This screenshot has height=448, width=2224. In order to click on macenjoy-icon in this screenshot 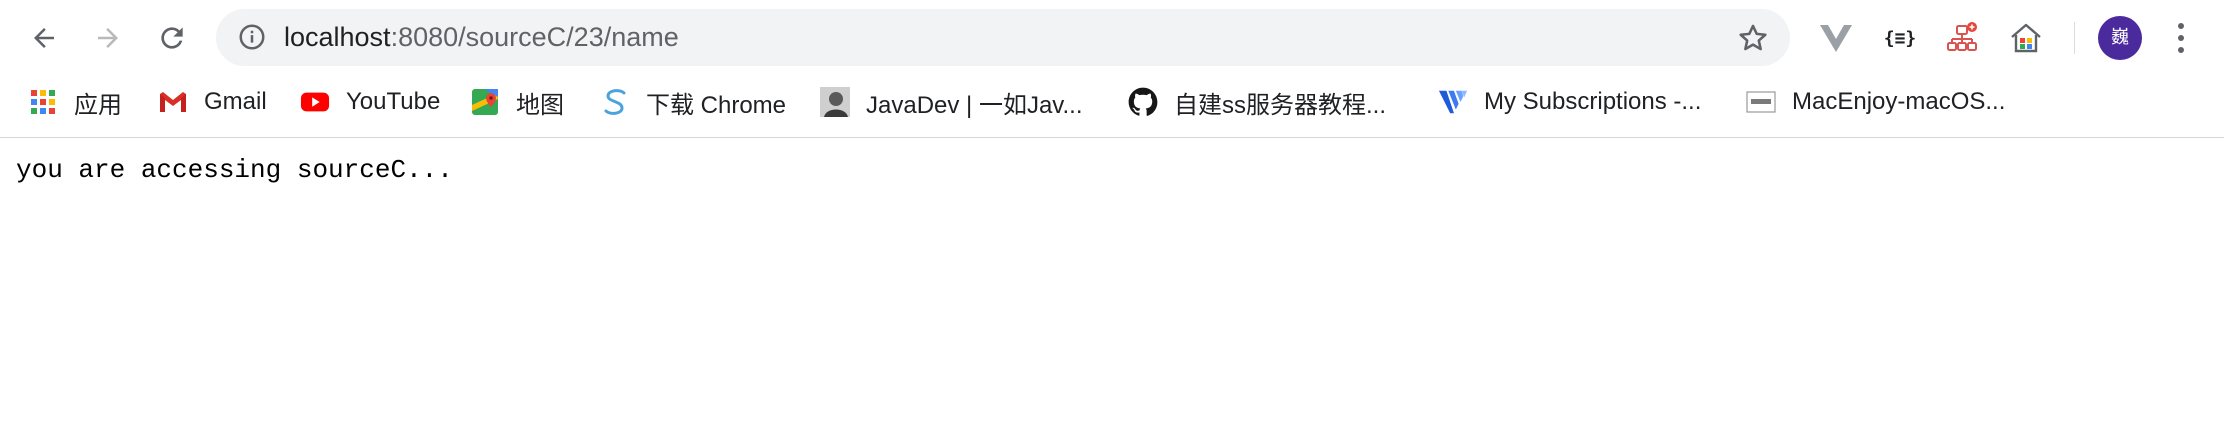, I will do `click(1761, 102)`.